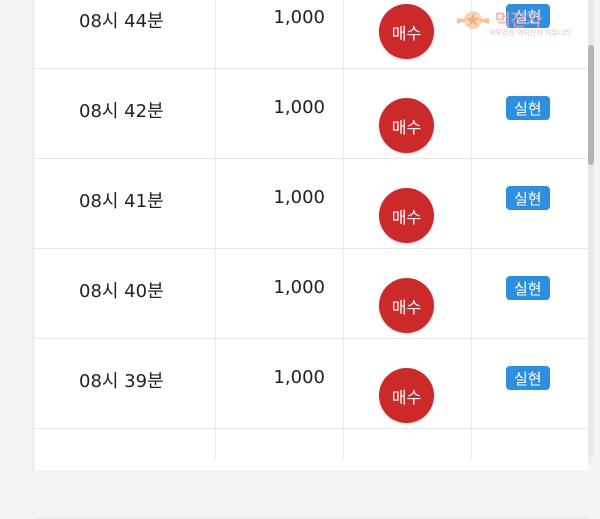  What do you see at coordinates (591, 228) in the screenshot?
I see `scrollbar` at bounding box center [591, 228].